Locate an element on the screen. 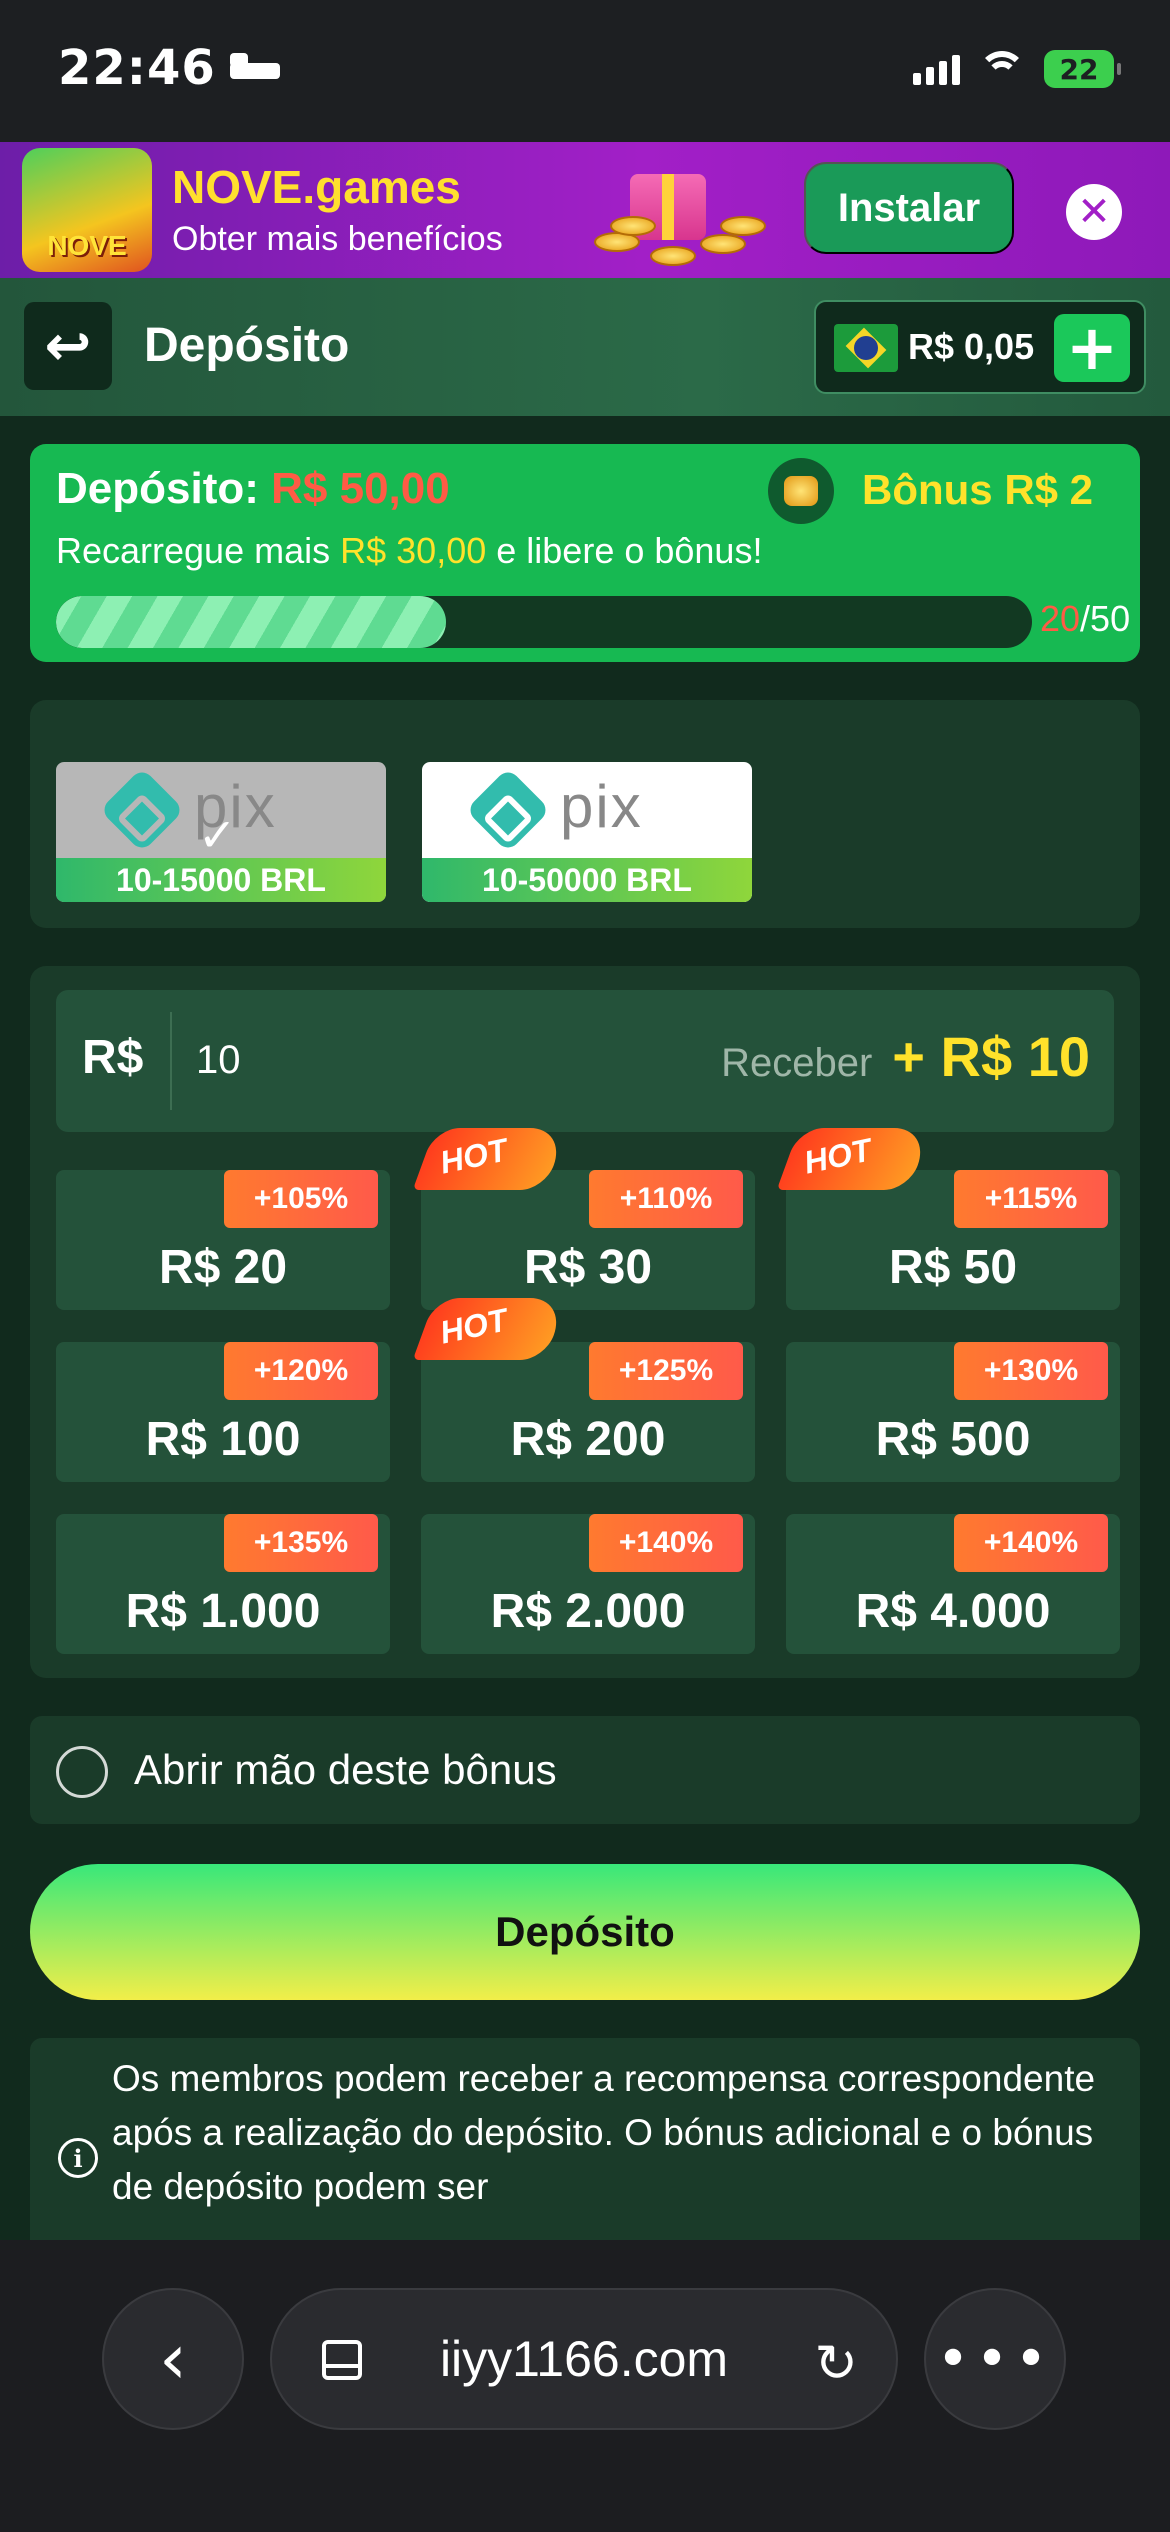  browser-more-button: ••• is located at coordinates (995, 2359).